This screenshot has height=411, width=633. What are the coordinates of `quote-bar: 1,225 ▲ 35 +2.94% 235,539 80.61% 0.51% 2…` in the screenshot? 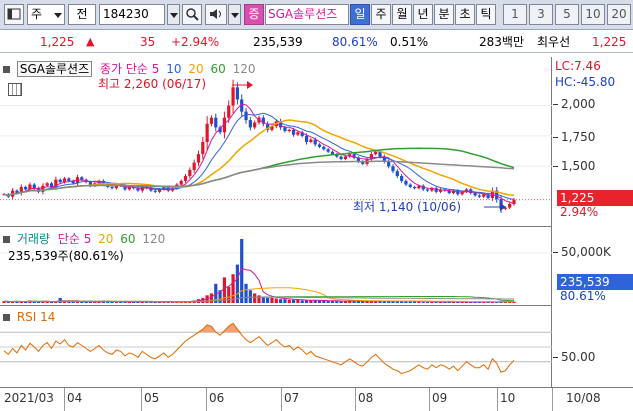 It's located at (316, 42).